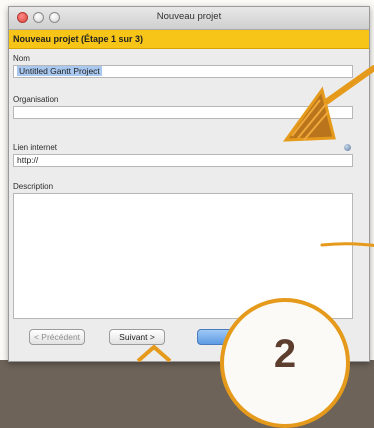 The height and width of the screenshot is (428, 374). I want to click on annotation-stroke-icon, so click(347, 245).